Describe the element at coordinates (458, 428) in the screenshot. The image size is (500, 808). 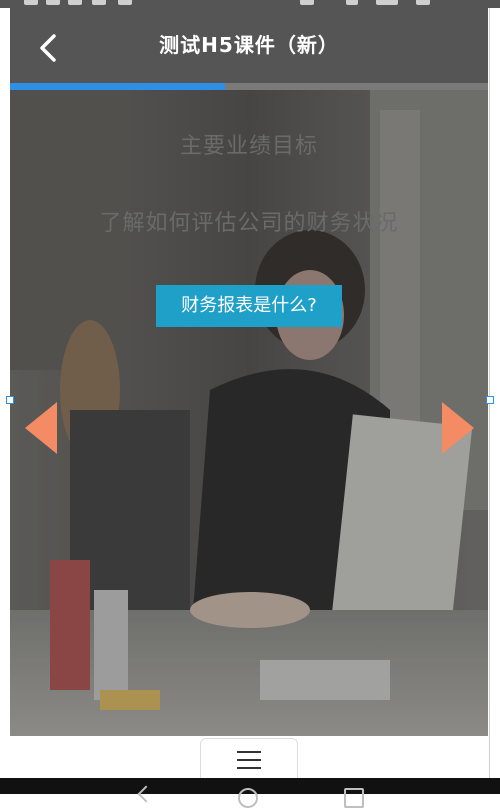
I see `next-slide-button` at that location.